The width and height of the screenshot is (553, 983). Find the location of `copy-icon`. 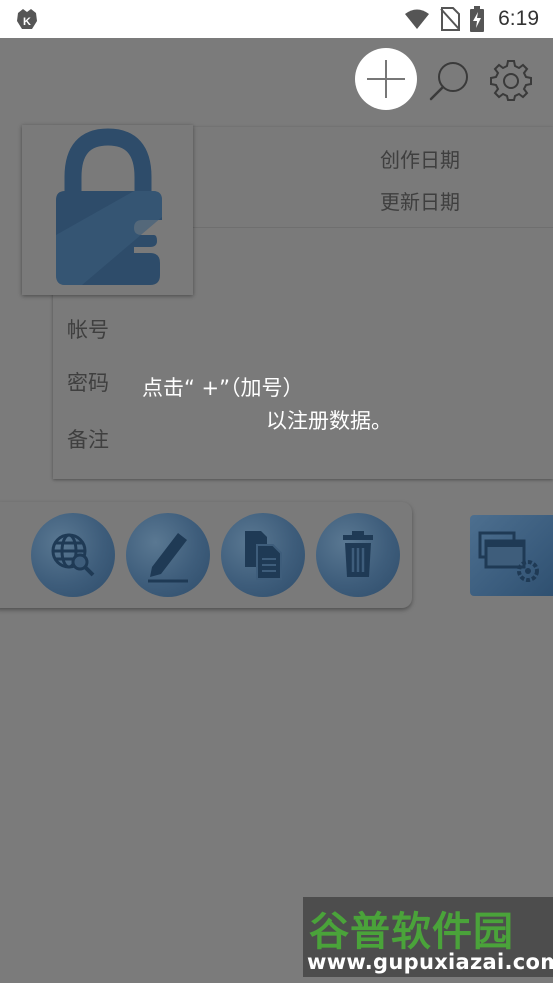

copy-icon is located at coordinates (263, 555).